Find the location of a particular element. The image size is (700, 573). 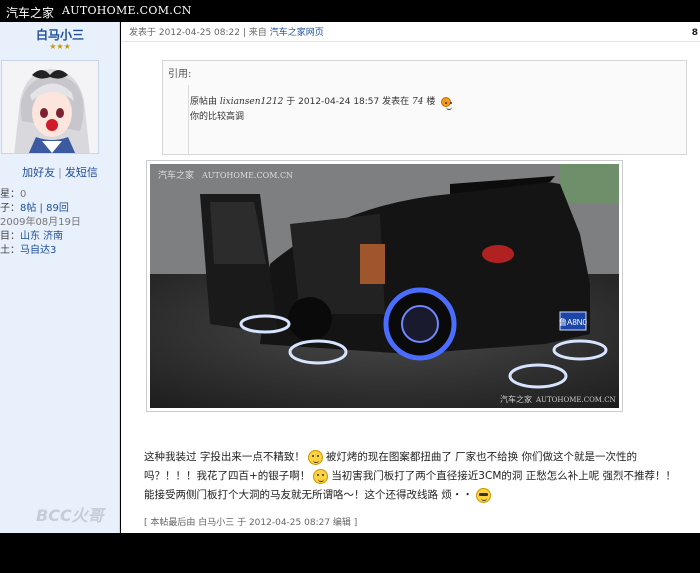

quote-text: 你的比较高调 is located at coordinates (217, 117).